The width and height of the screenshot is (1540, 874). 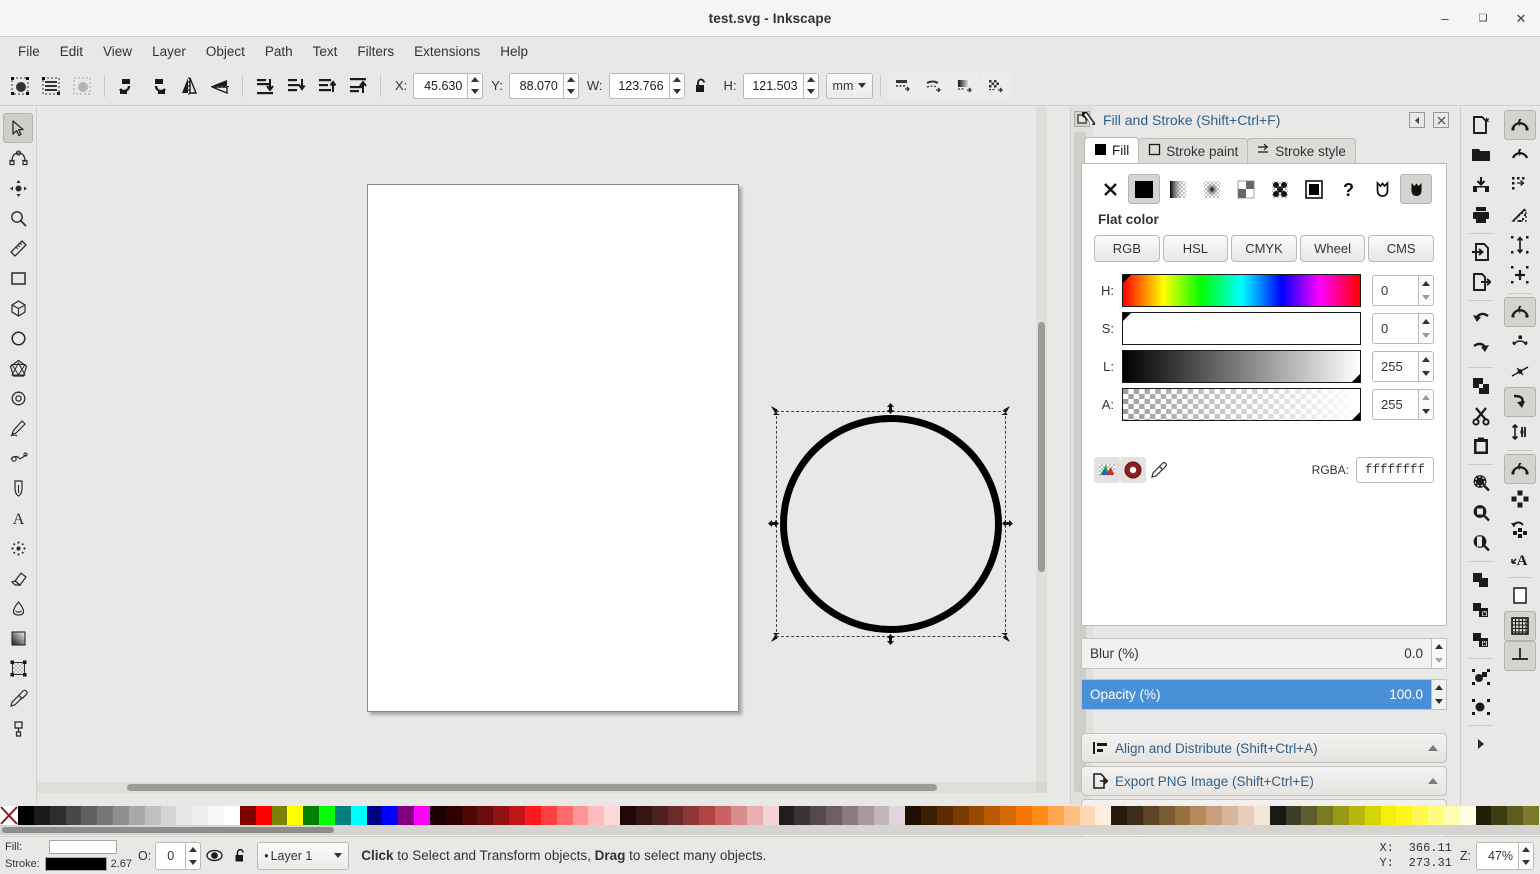 I want to click on opacity-increment-button, so click(x=1439, y=687).